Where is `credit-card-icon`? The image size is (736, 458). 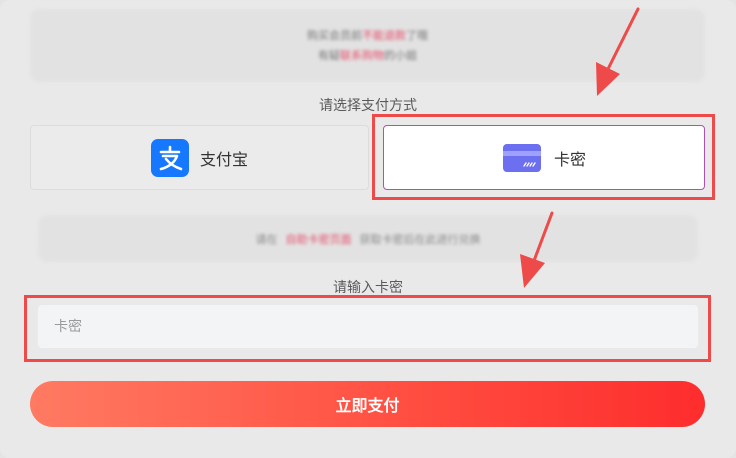
credit-card-icon is located at coordinates (522, 158).